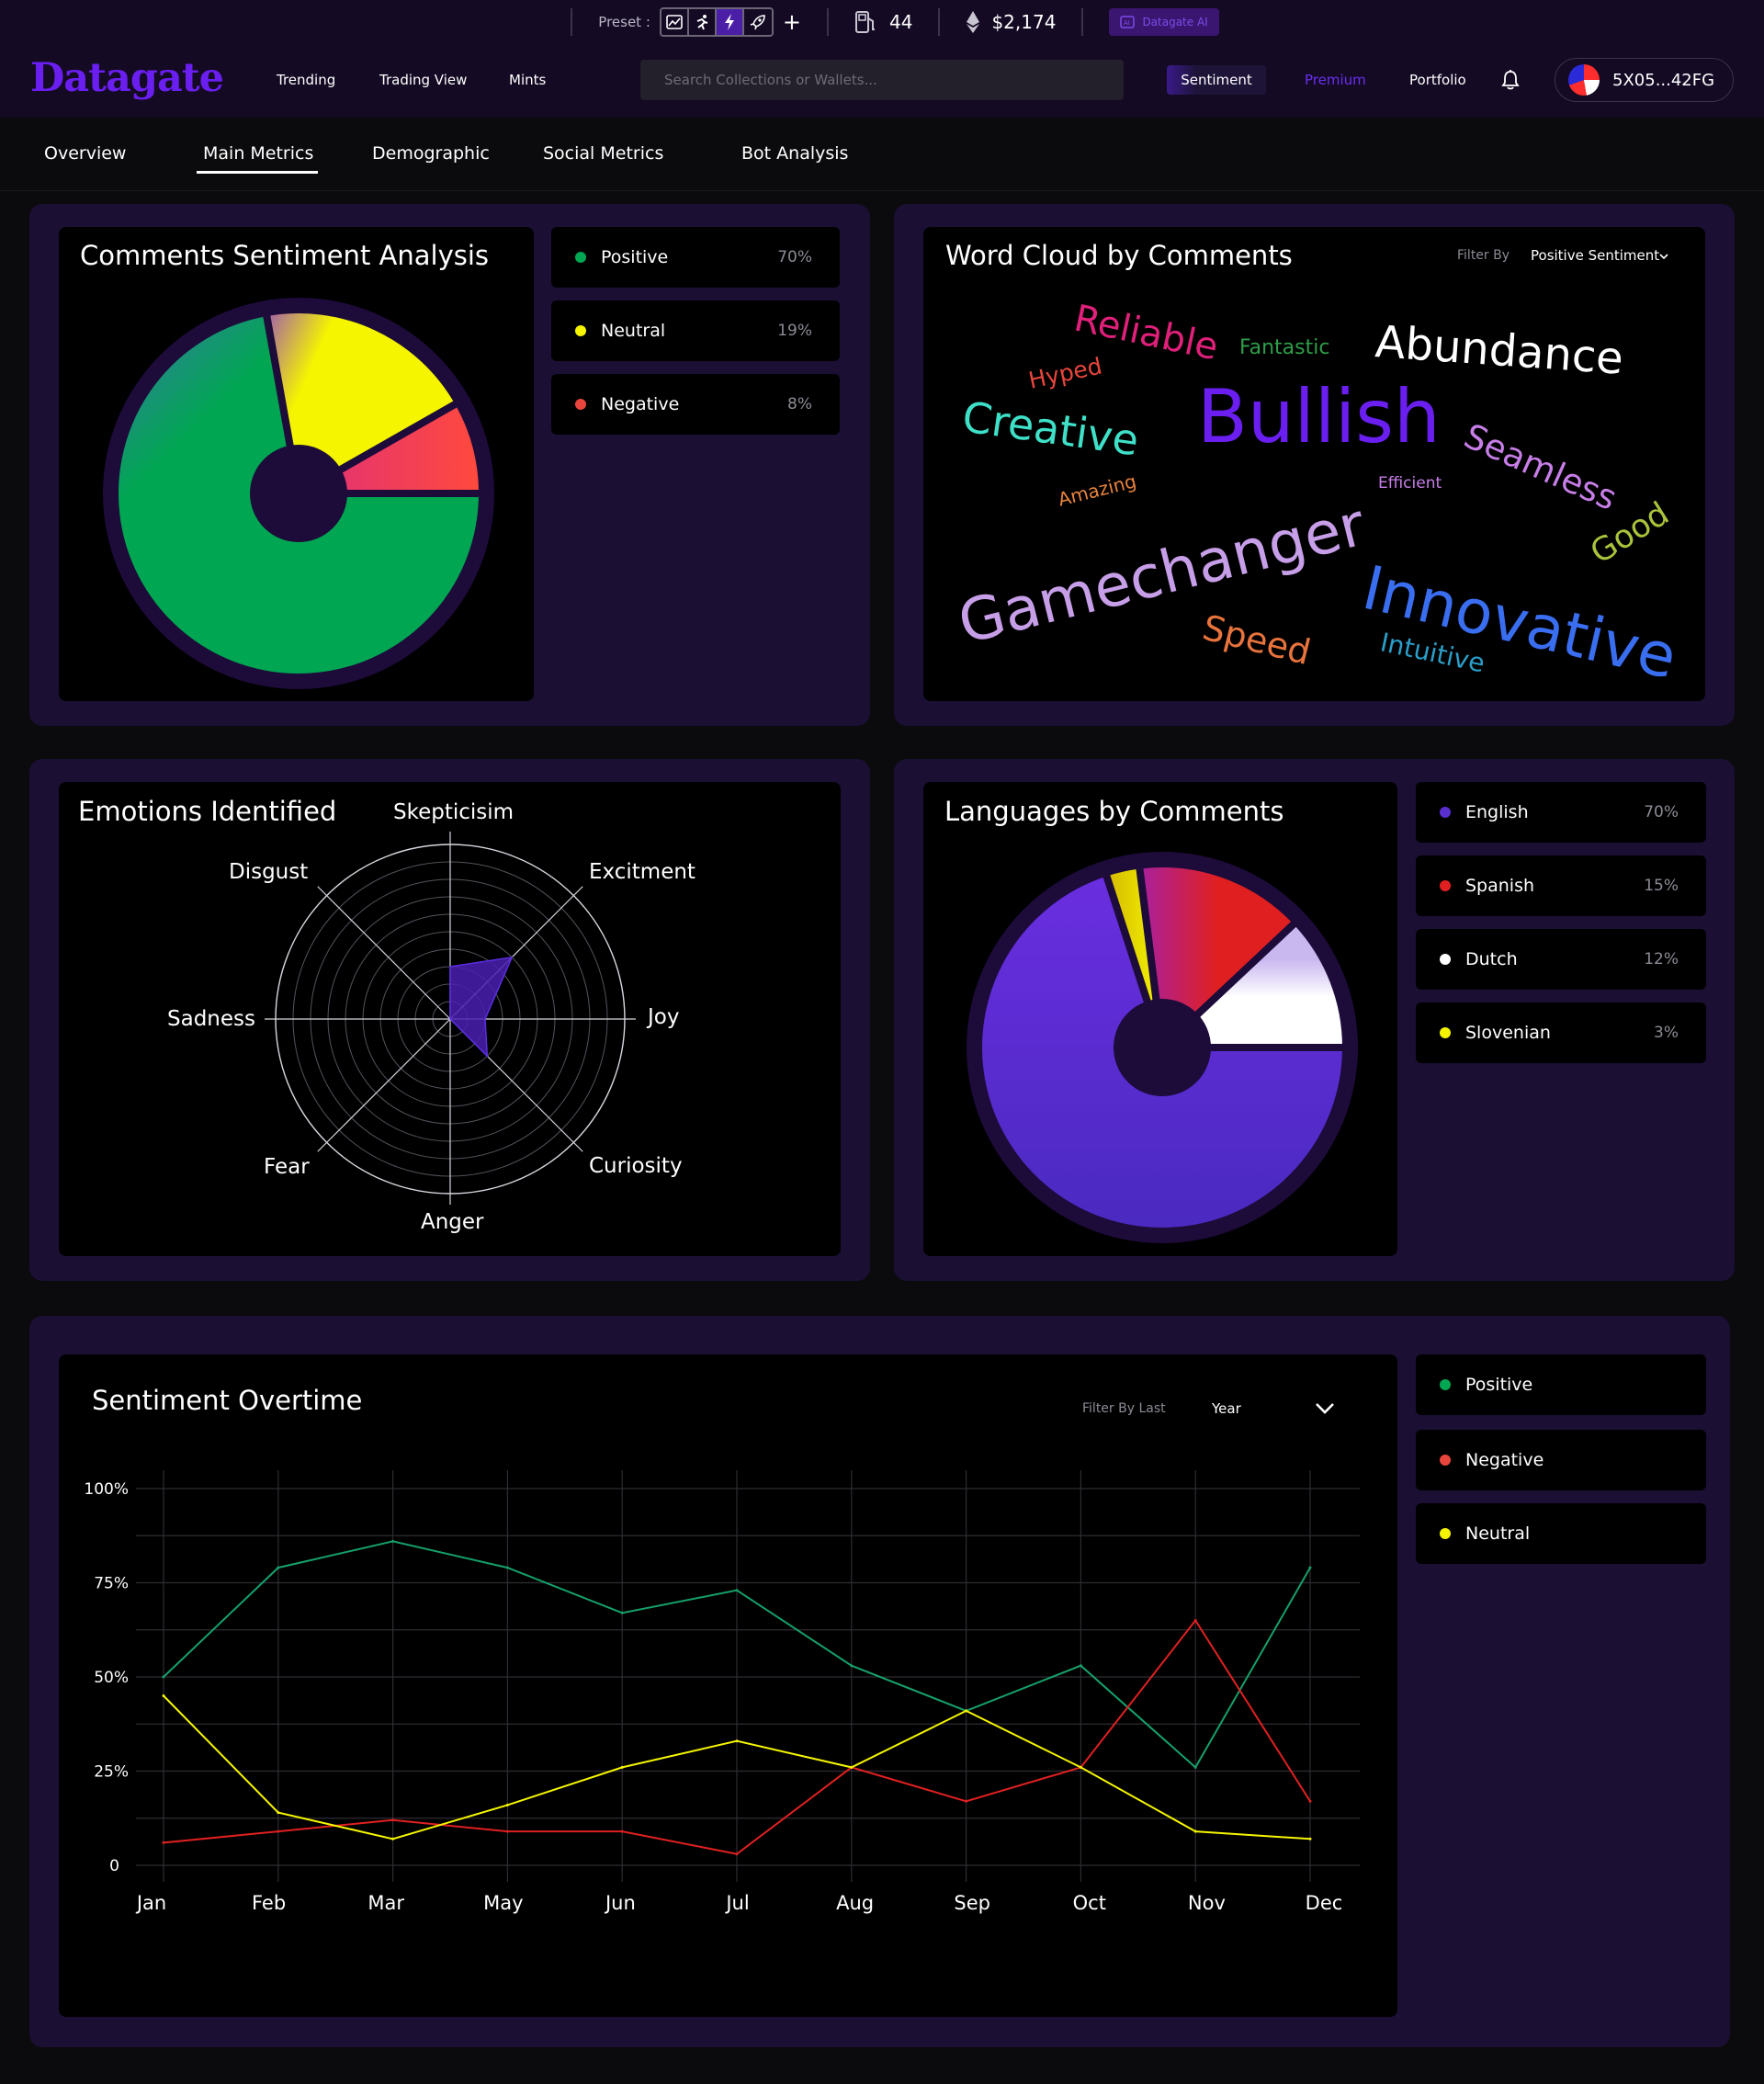 Image resolution: width=1764 pixels, height=2084 pixels. Describe the element at coordinates (696, 330) in the screenshot. I see `legend-neutral: Neutral 19%` at that location.